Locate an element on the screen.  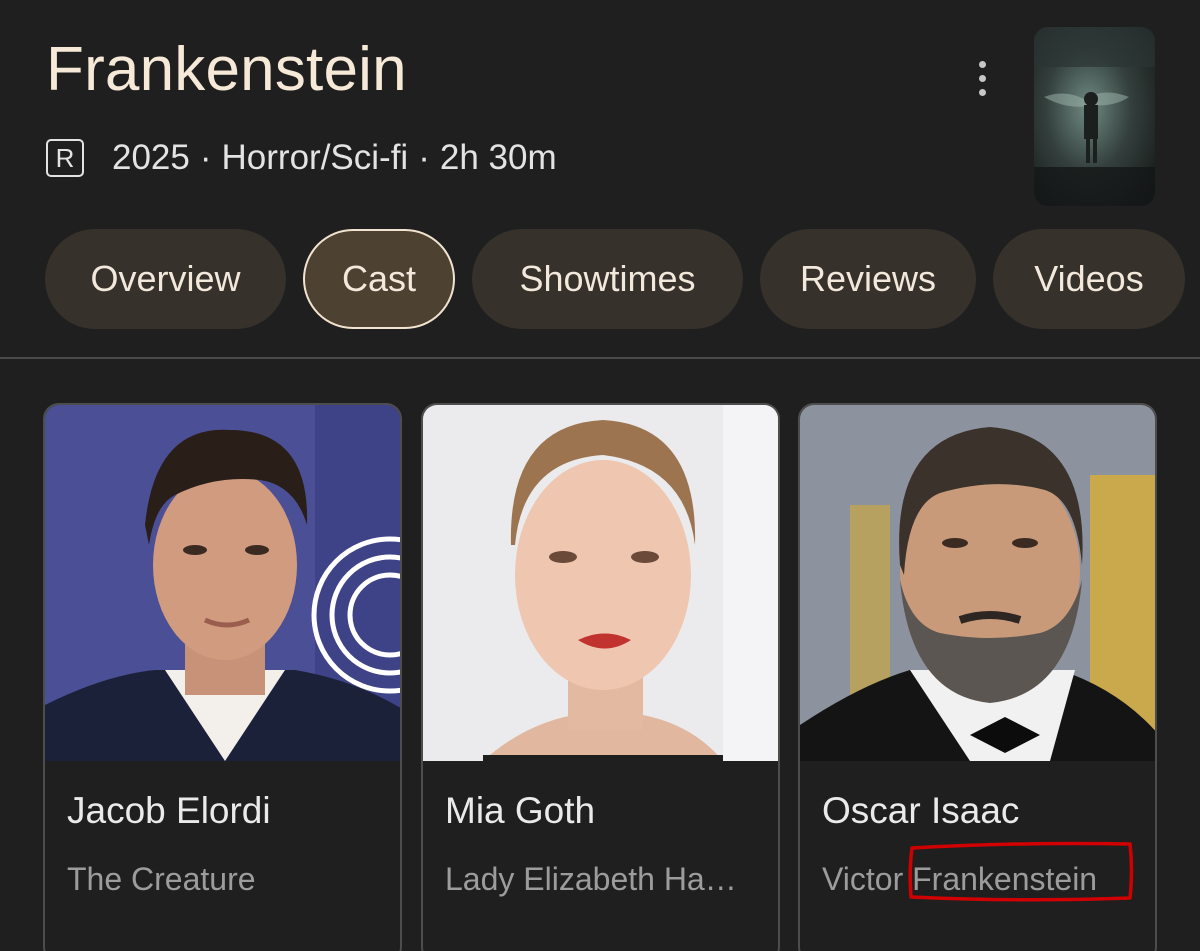
release-year: 2025 is located at coordinates (151, 157).